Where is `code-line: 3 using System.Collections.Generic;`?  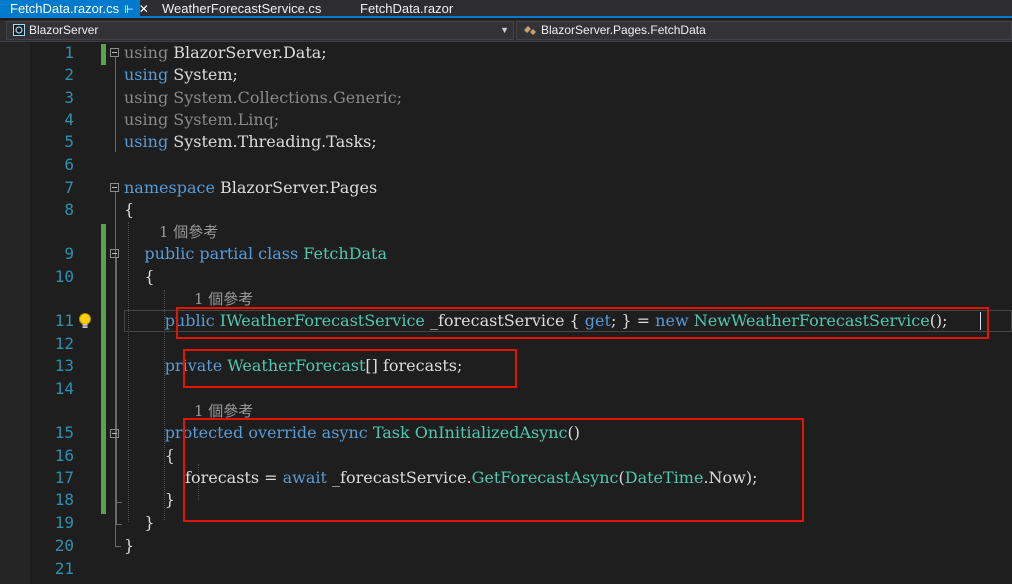 code-line: 3 using System.Collections.Generic; is located at coordinates (506, 98).